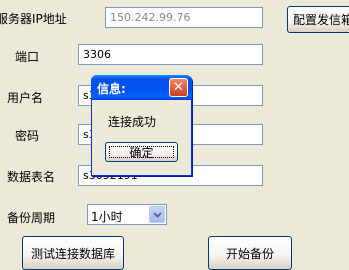  Describe the element at coordinates (127, 214) in the screenshot. I see `backup-period-select: 1小时` at that location.